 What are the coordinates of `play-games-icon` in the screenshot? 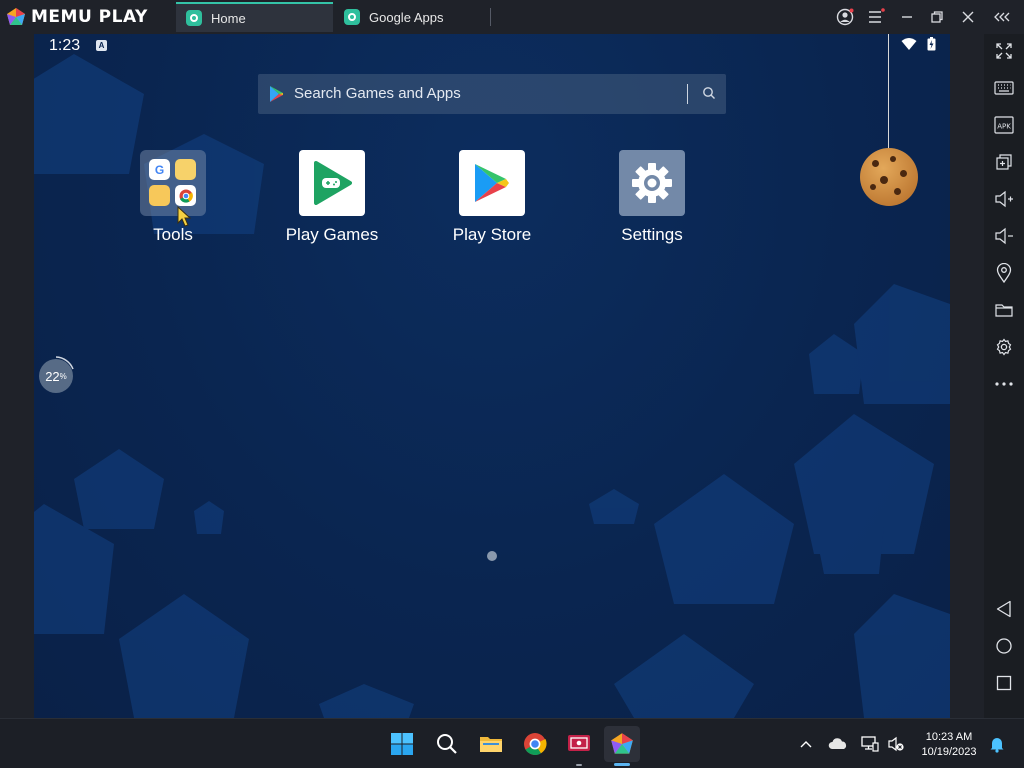 It's located at (332, 183).